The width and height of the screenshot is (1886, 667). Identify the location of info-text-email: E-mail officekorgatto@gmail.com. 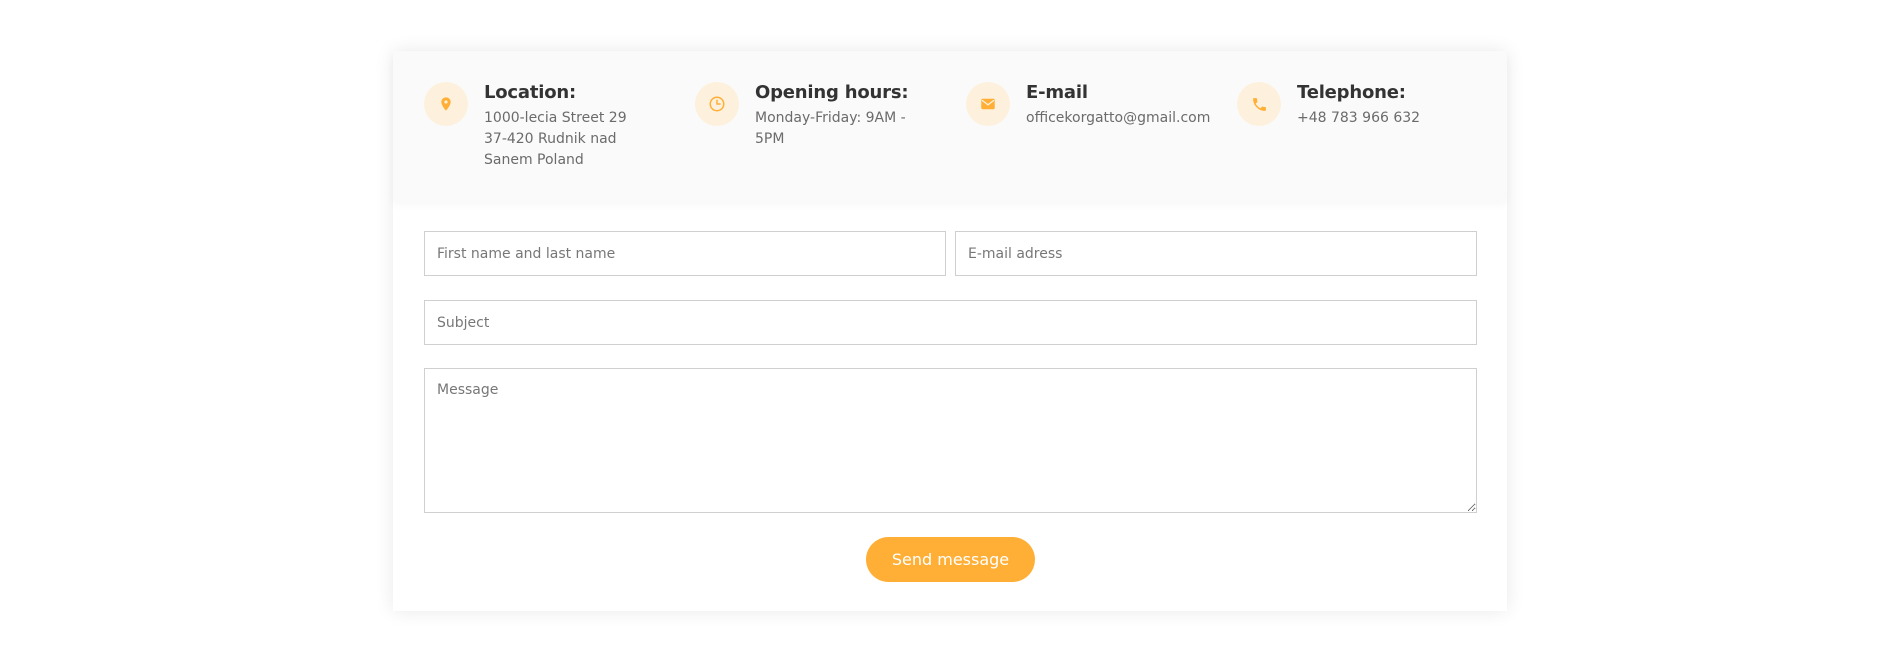
(1126, 105).